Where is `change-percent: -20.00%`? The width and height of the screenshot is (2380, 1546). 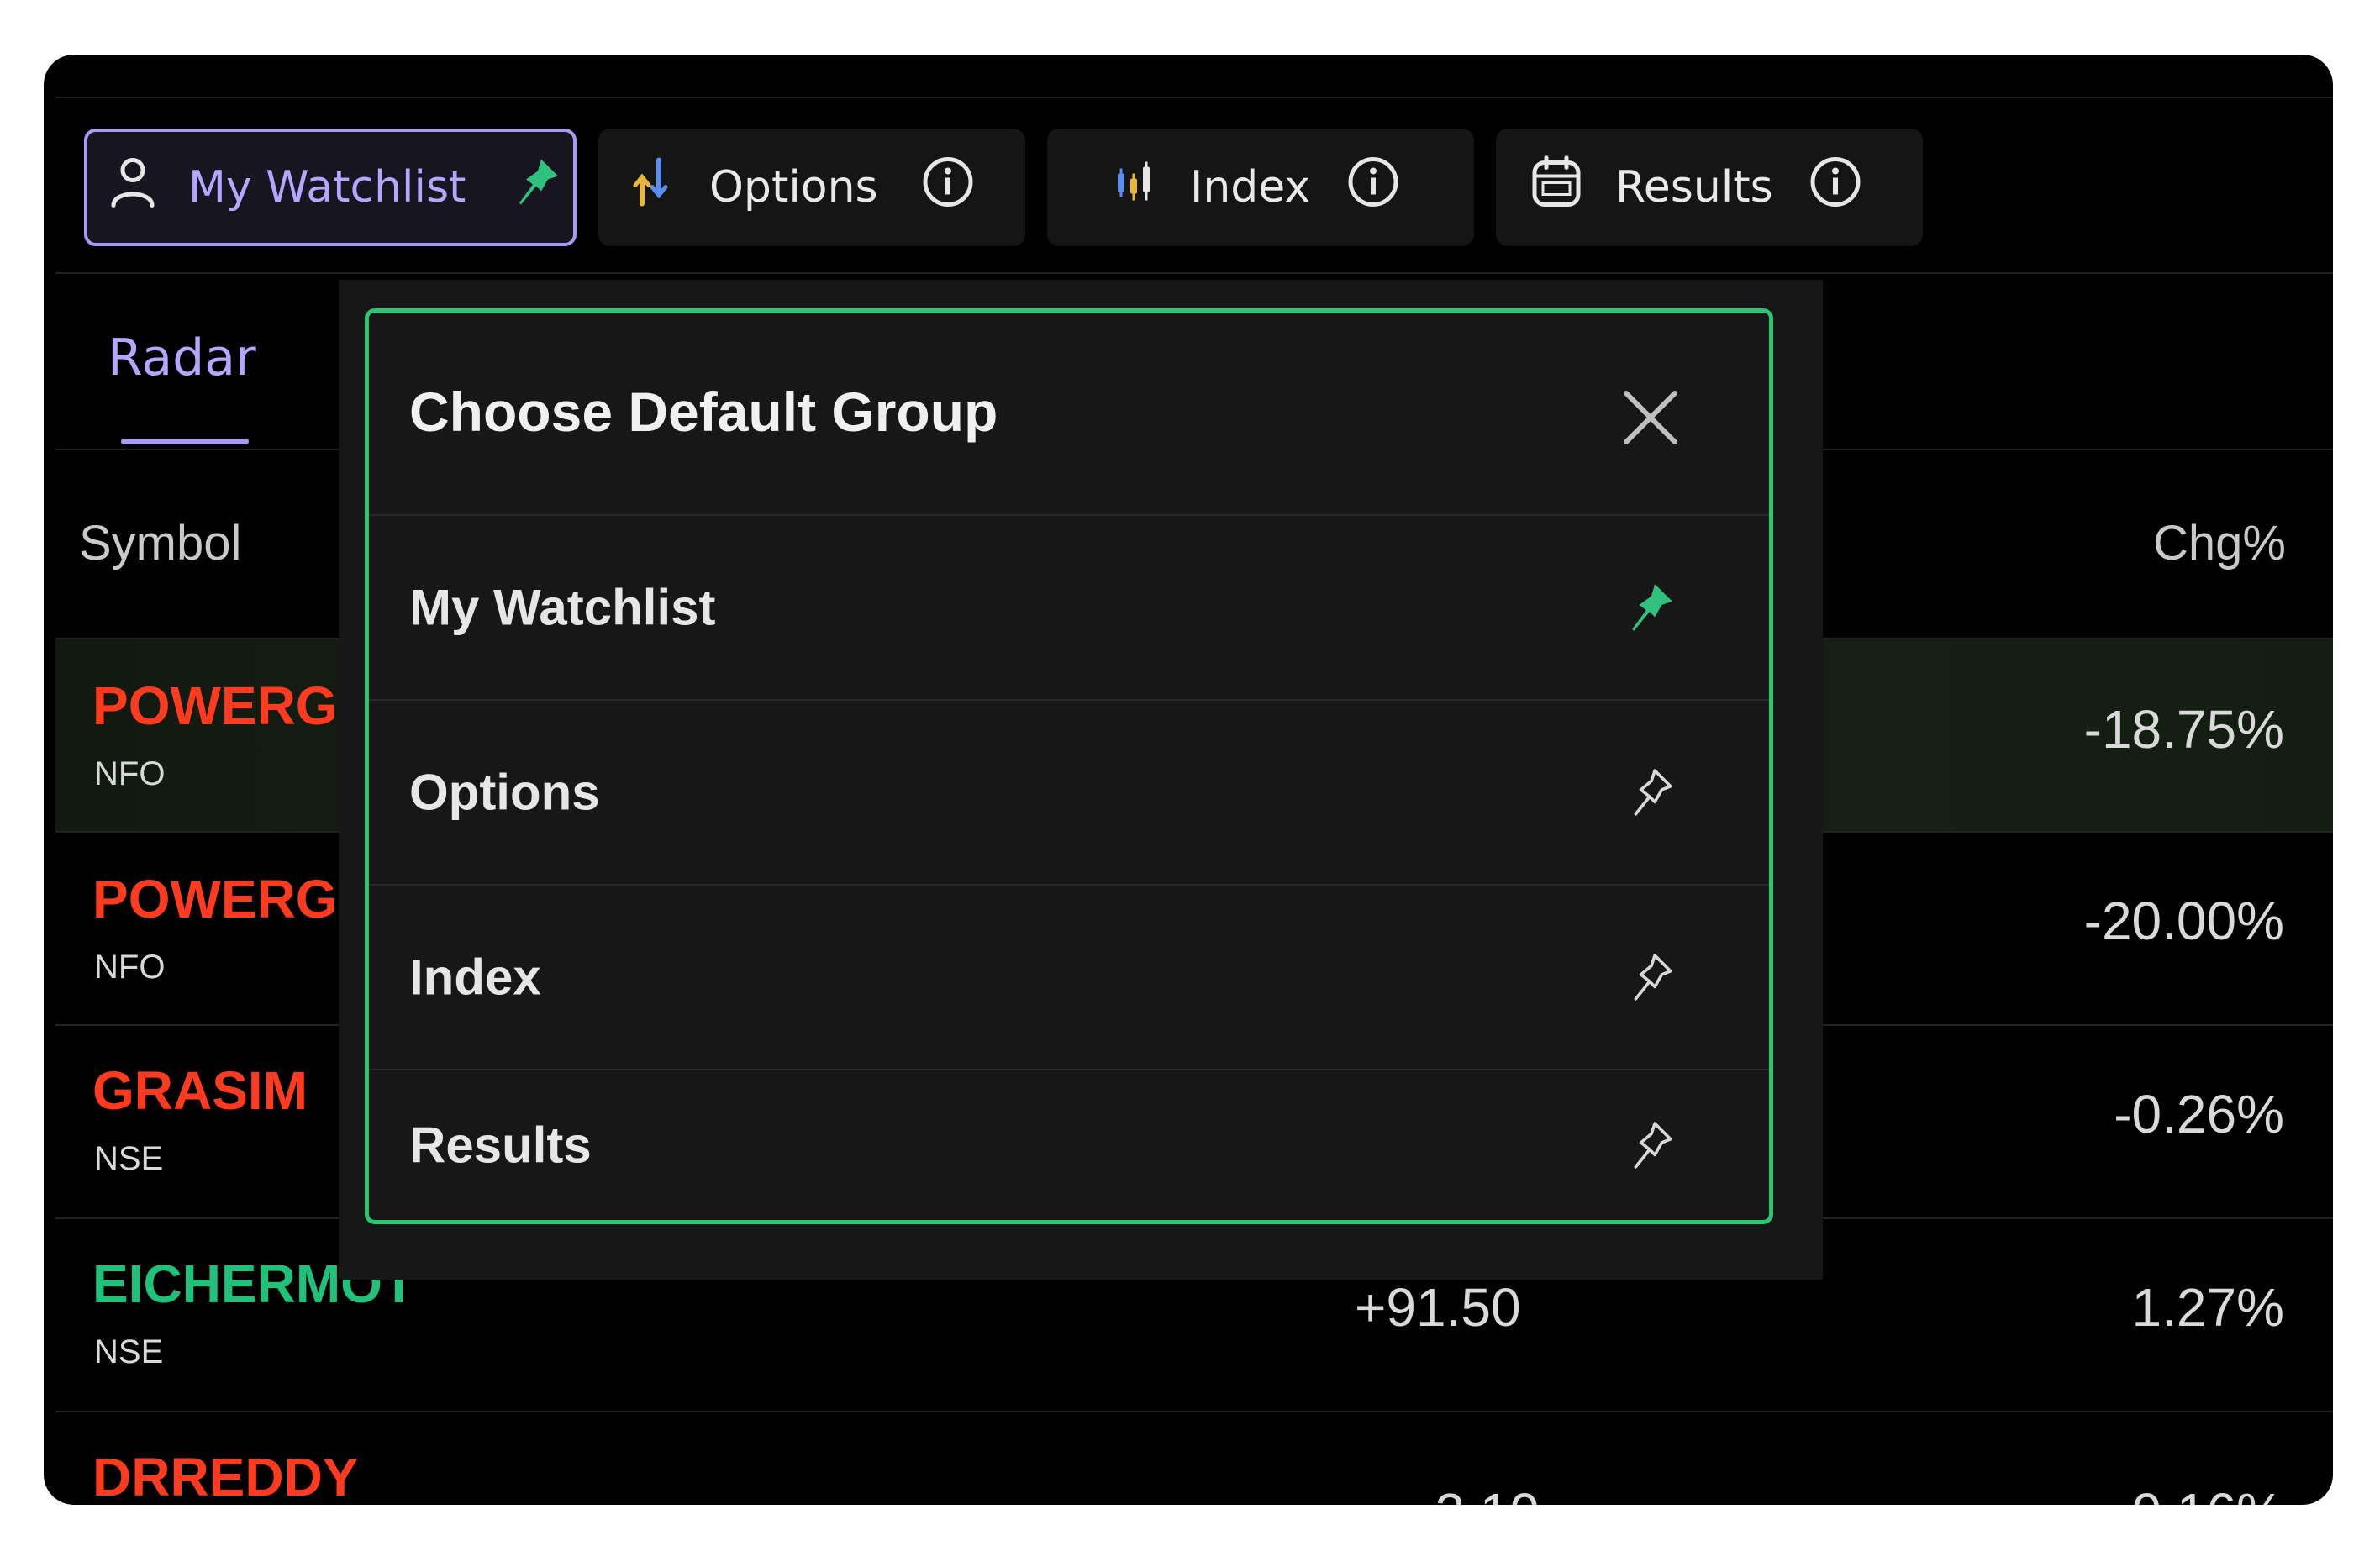 change-percent: -20.00% is located at coordinates (2183, 921).